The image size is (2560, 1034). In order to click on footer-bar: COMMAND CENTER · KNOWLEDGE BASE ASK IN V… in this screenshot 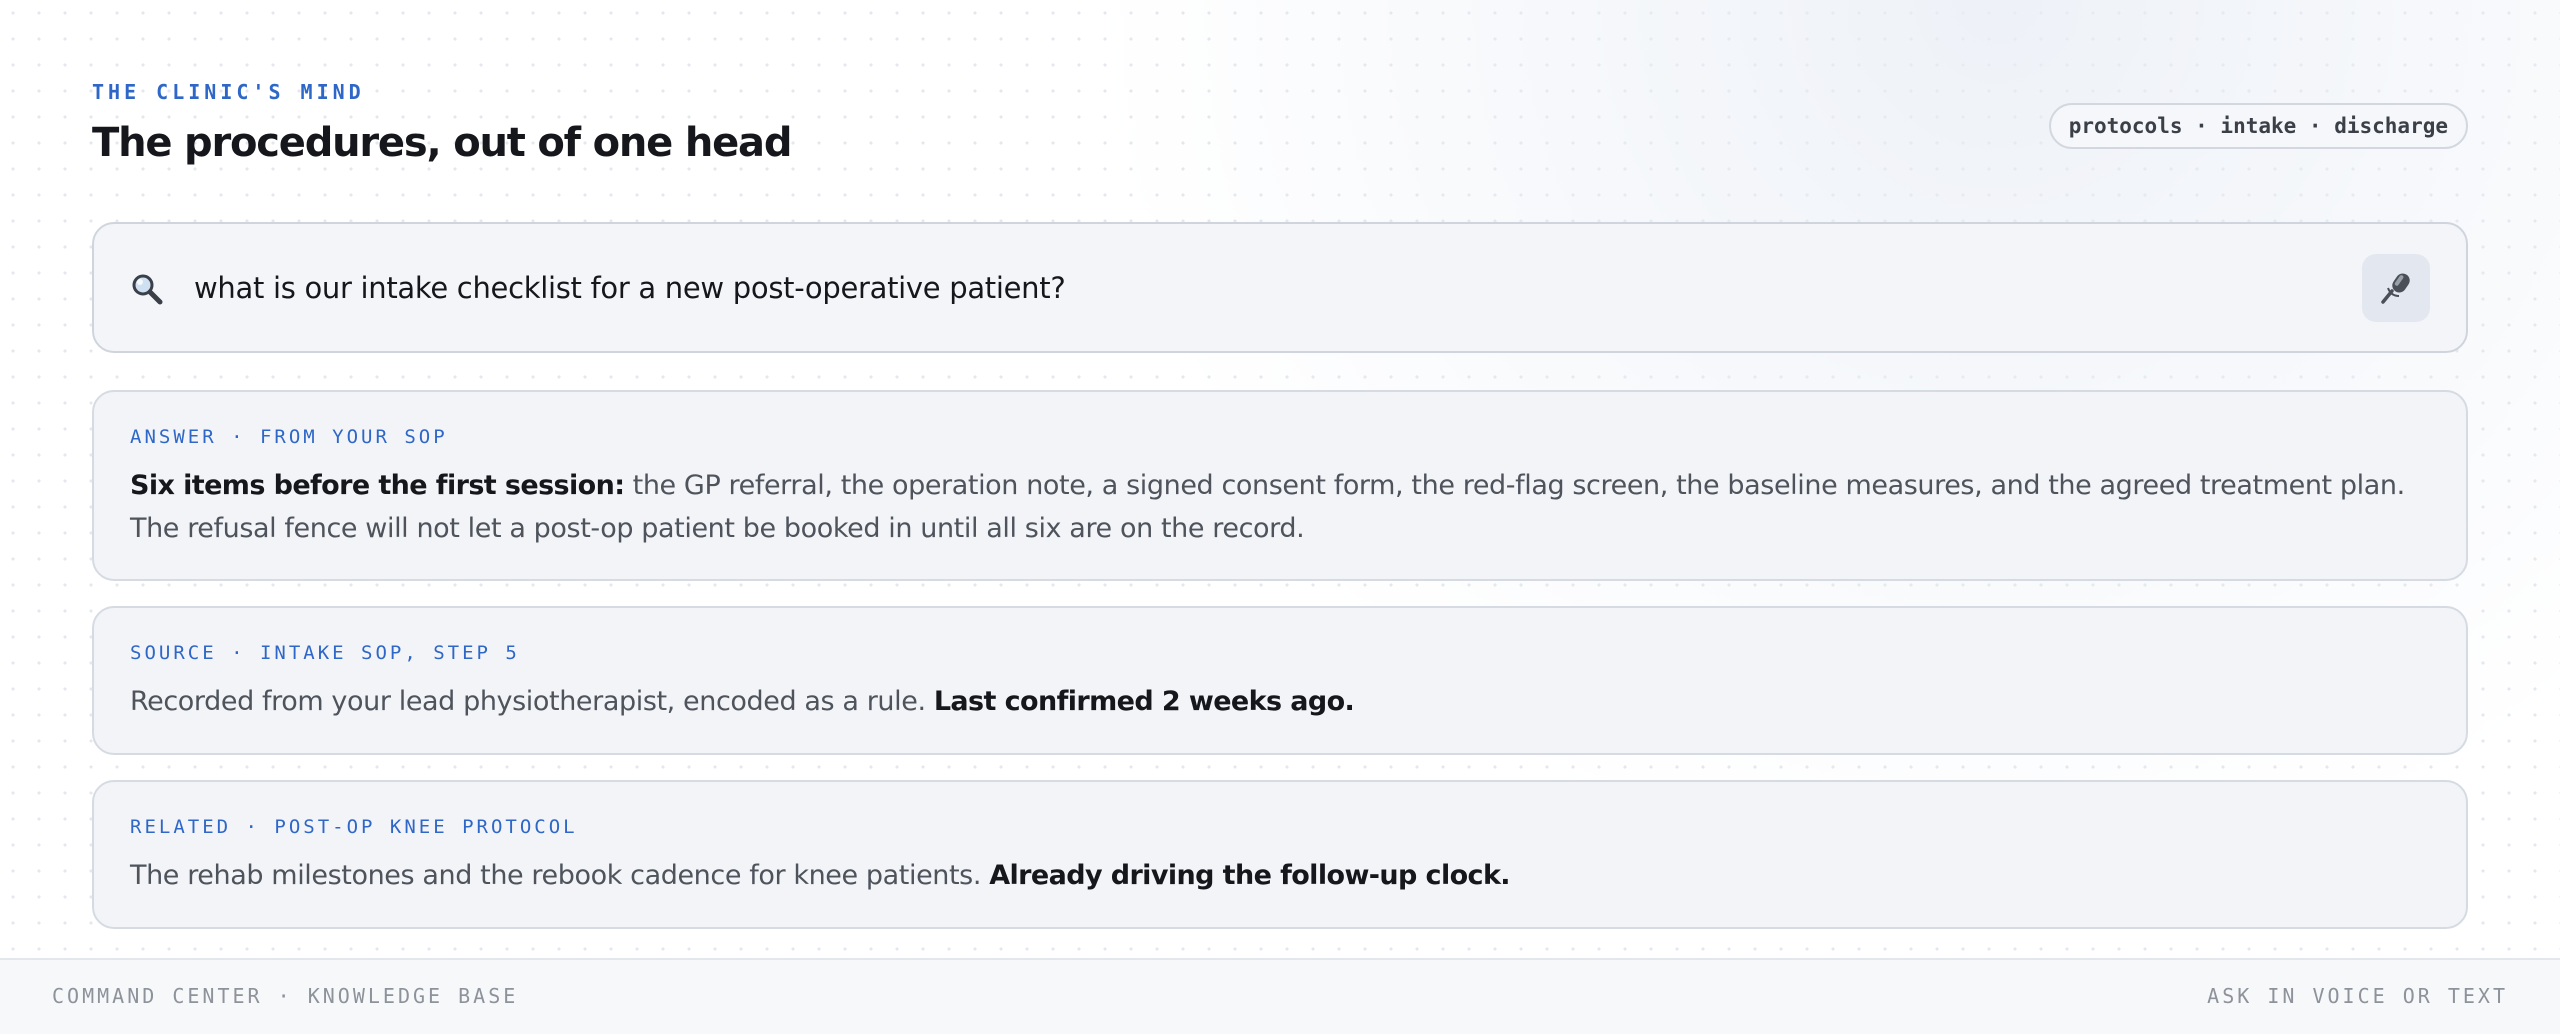, I will do `click(1280, 996)`.